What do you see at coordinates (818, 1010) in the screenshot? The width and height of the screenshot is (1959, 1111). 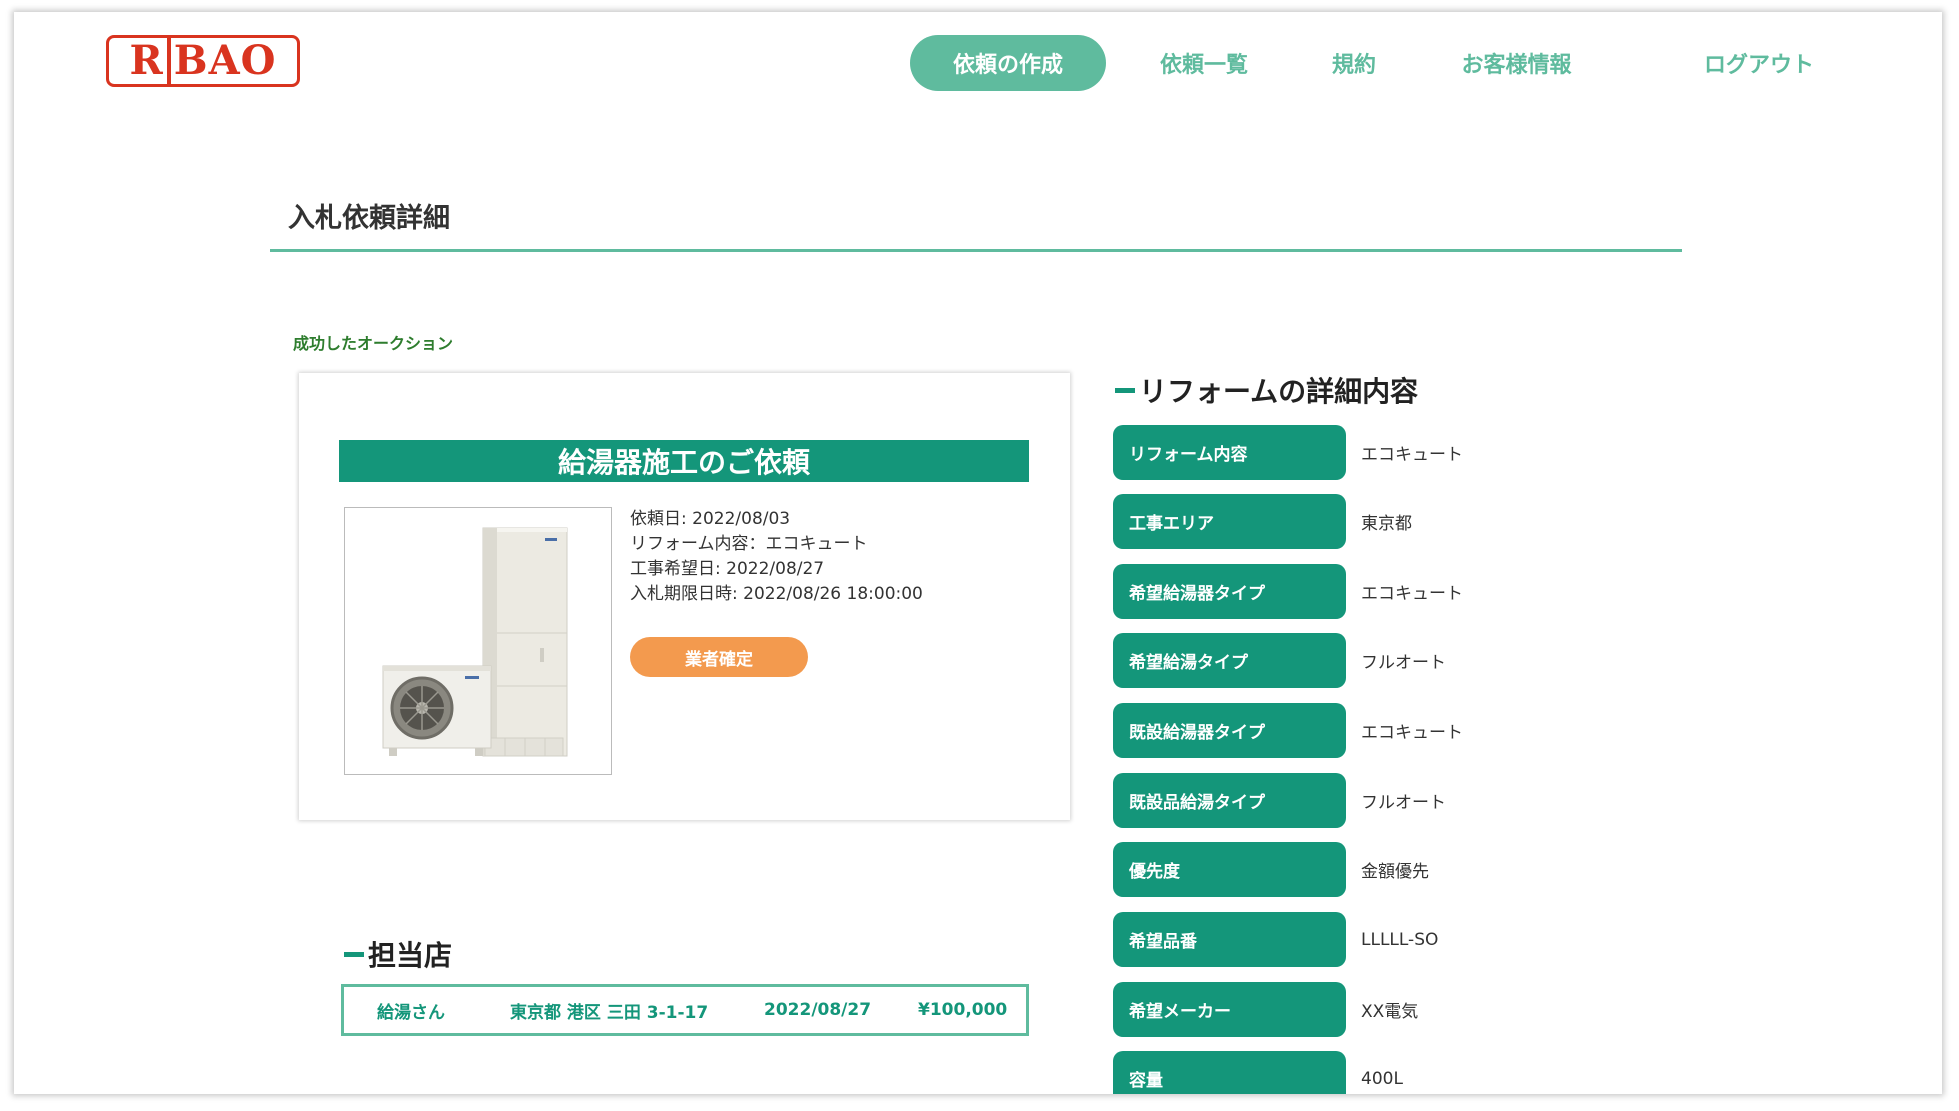 I see `store-date: 2022/08/27` at bounding box center [818, 1010].